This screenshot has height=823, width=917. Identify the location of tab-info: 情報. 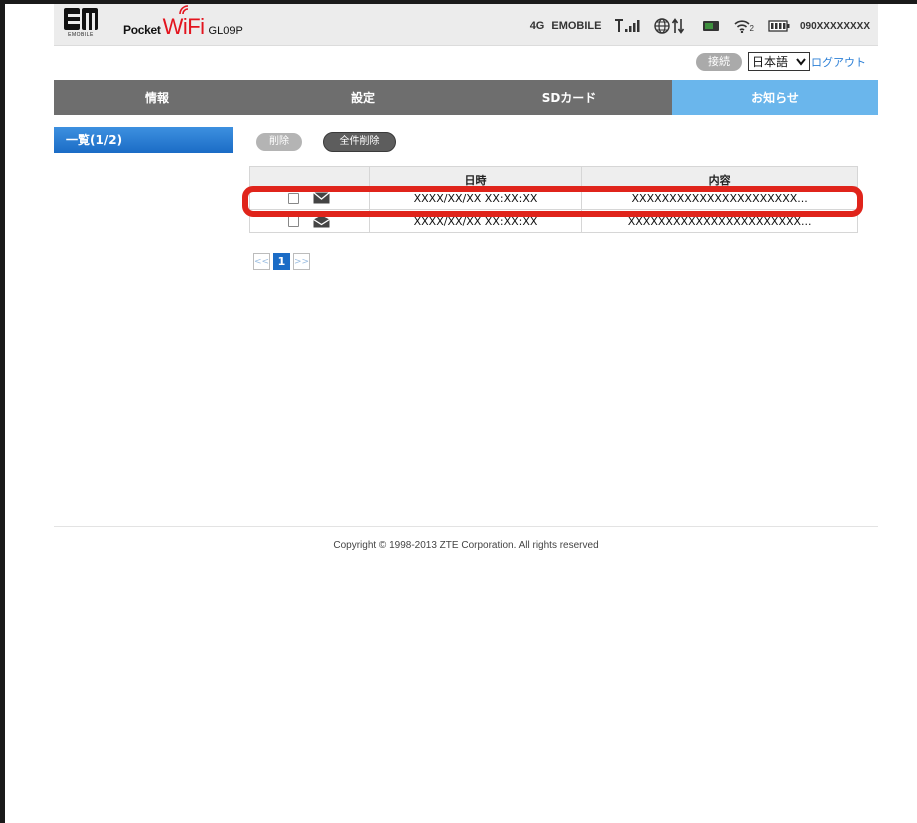
(157, 97).